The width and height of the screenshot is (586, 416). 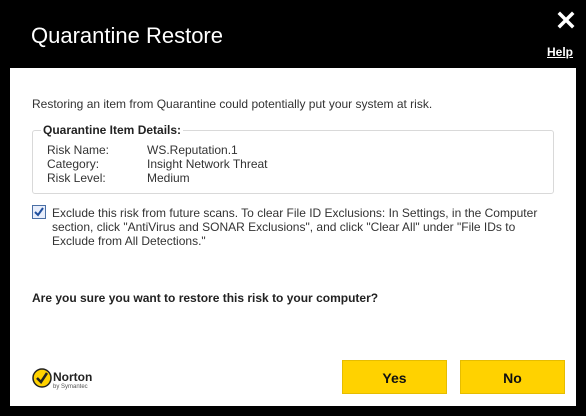 What do you see at coordinates (560, 52) in the screenshot?
I see `help-link: Help` at bounding box center [560, 52].